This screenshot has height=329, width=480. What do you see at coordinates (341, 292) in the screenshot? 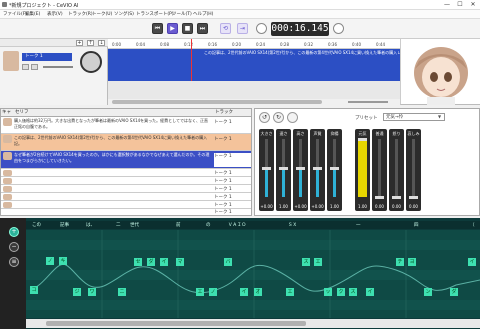
I see `note-block: ク` at bounding box center [341, 292].